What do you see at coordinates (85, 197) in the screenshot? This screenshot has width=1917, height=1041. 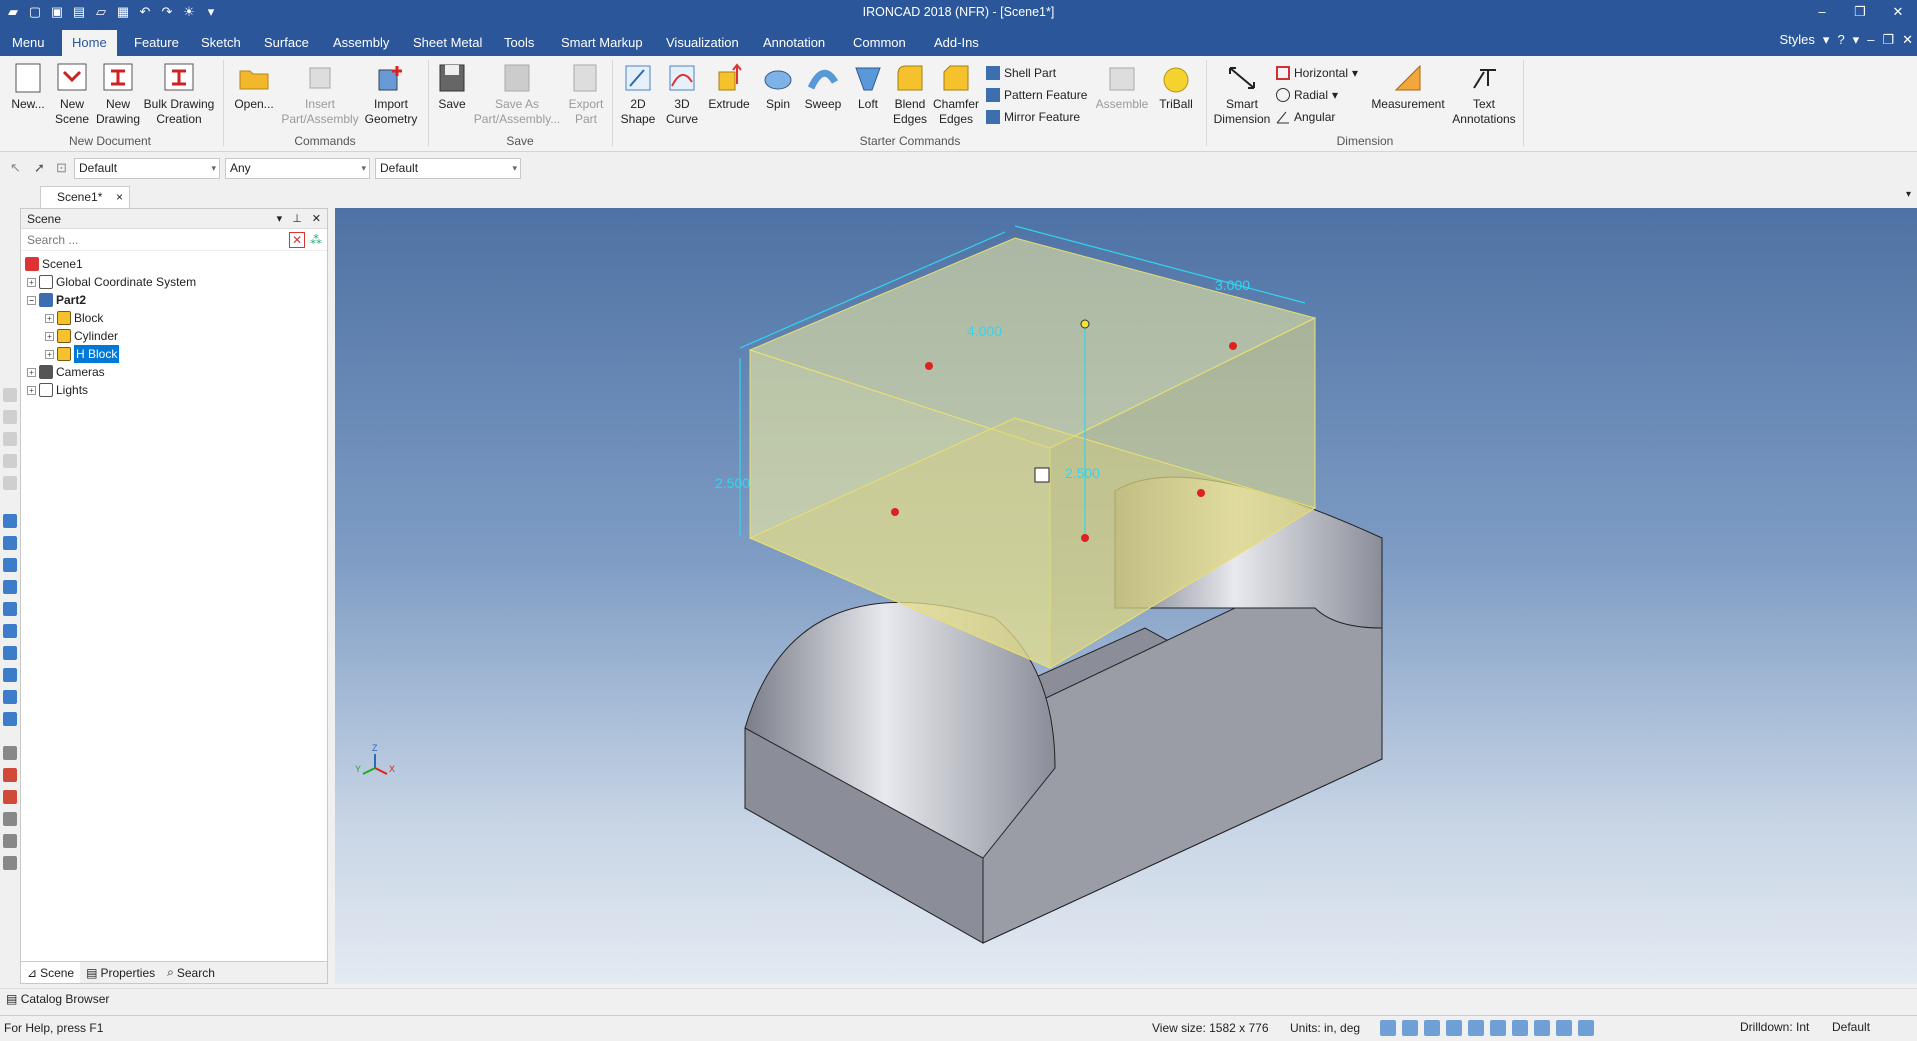 I see `tab-scene1: Scene1* ×` at bounding box center [85, 197].